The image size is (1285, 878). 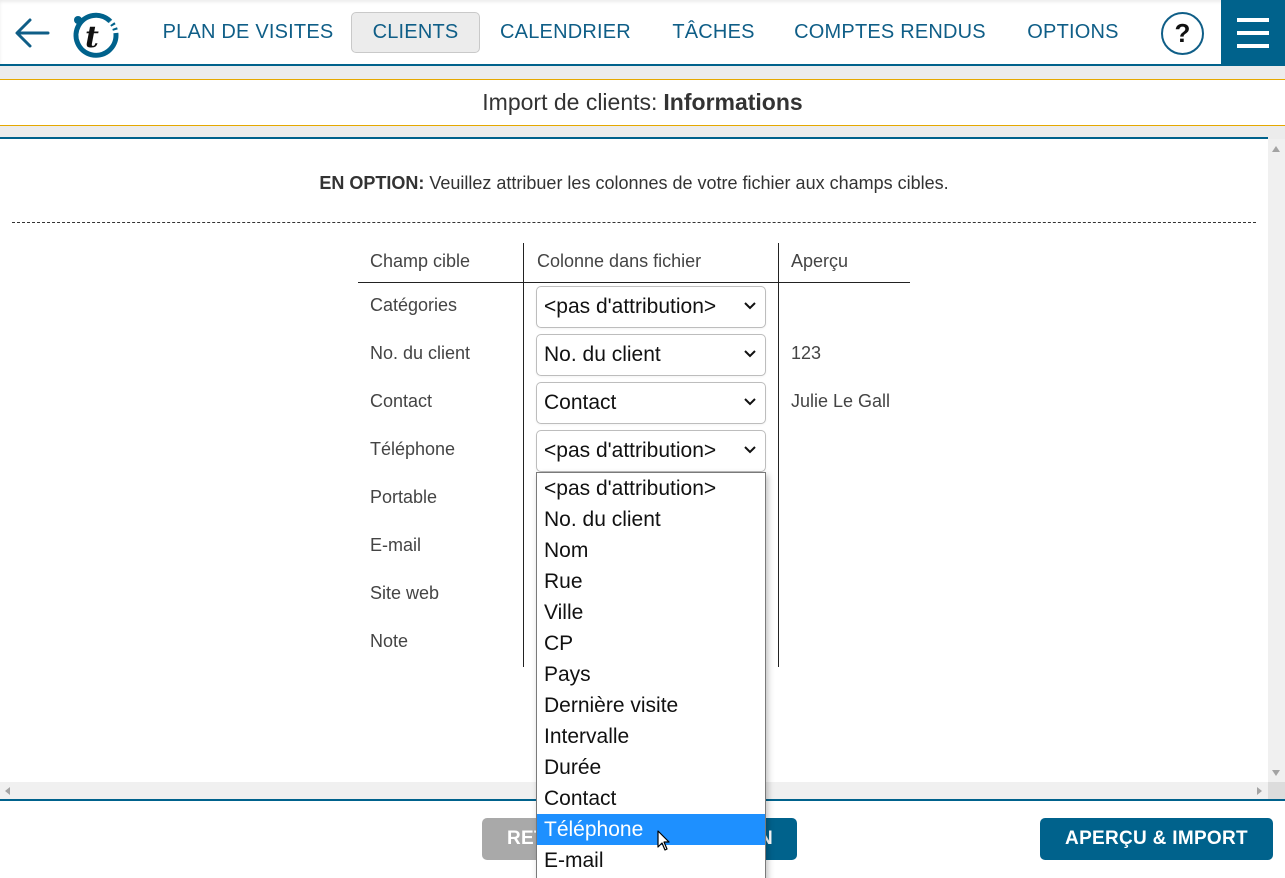 I want to click on field-label: Catégories, so click(x=414, y=305).